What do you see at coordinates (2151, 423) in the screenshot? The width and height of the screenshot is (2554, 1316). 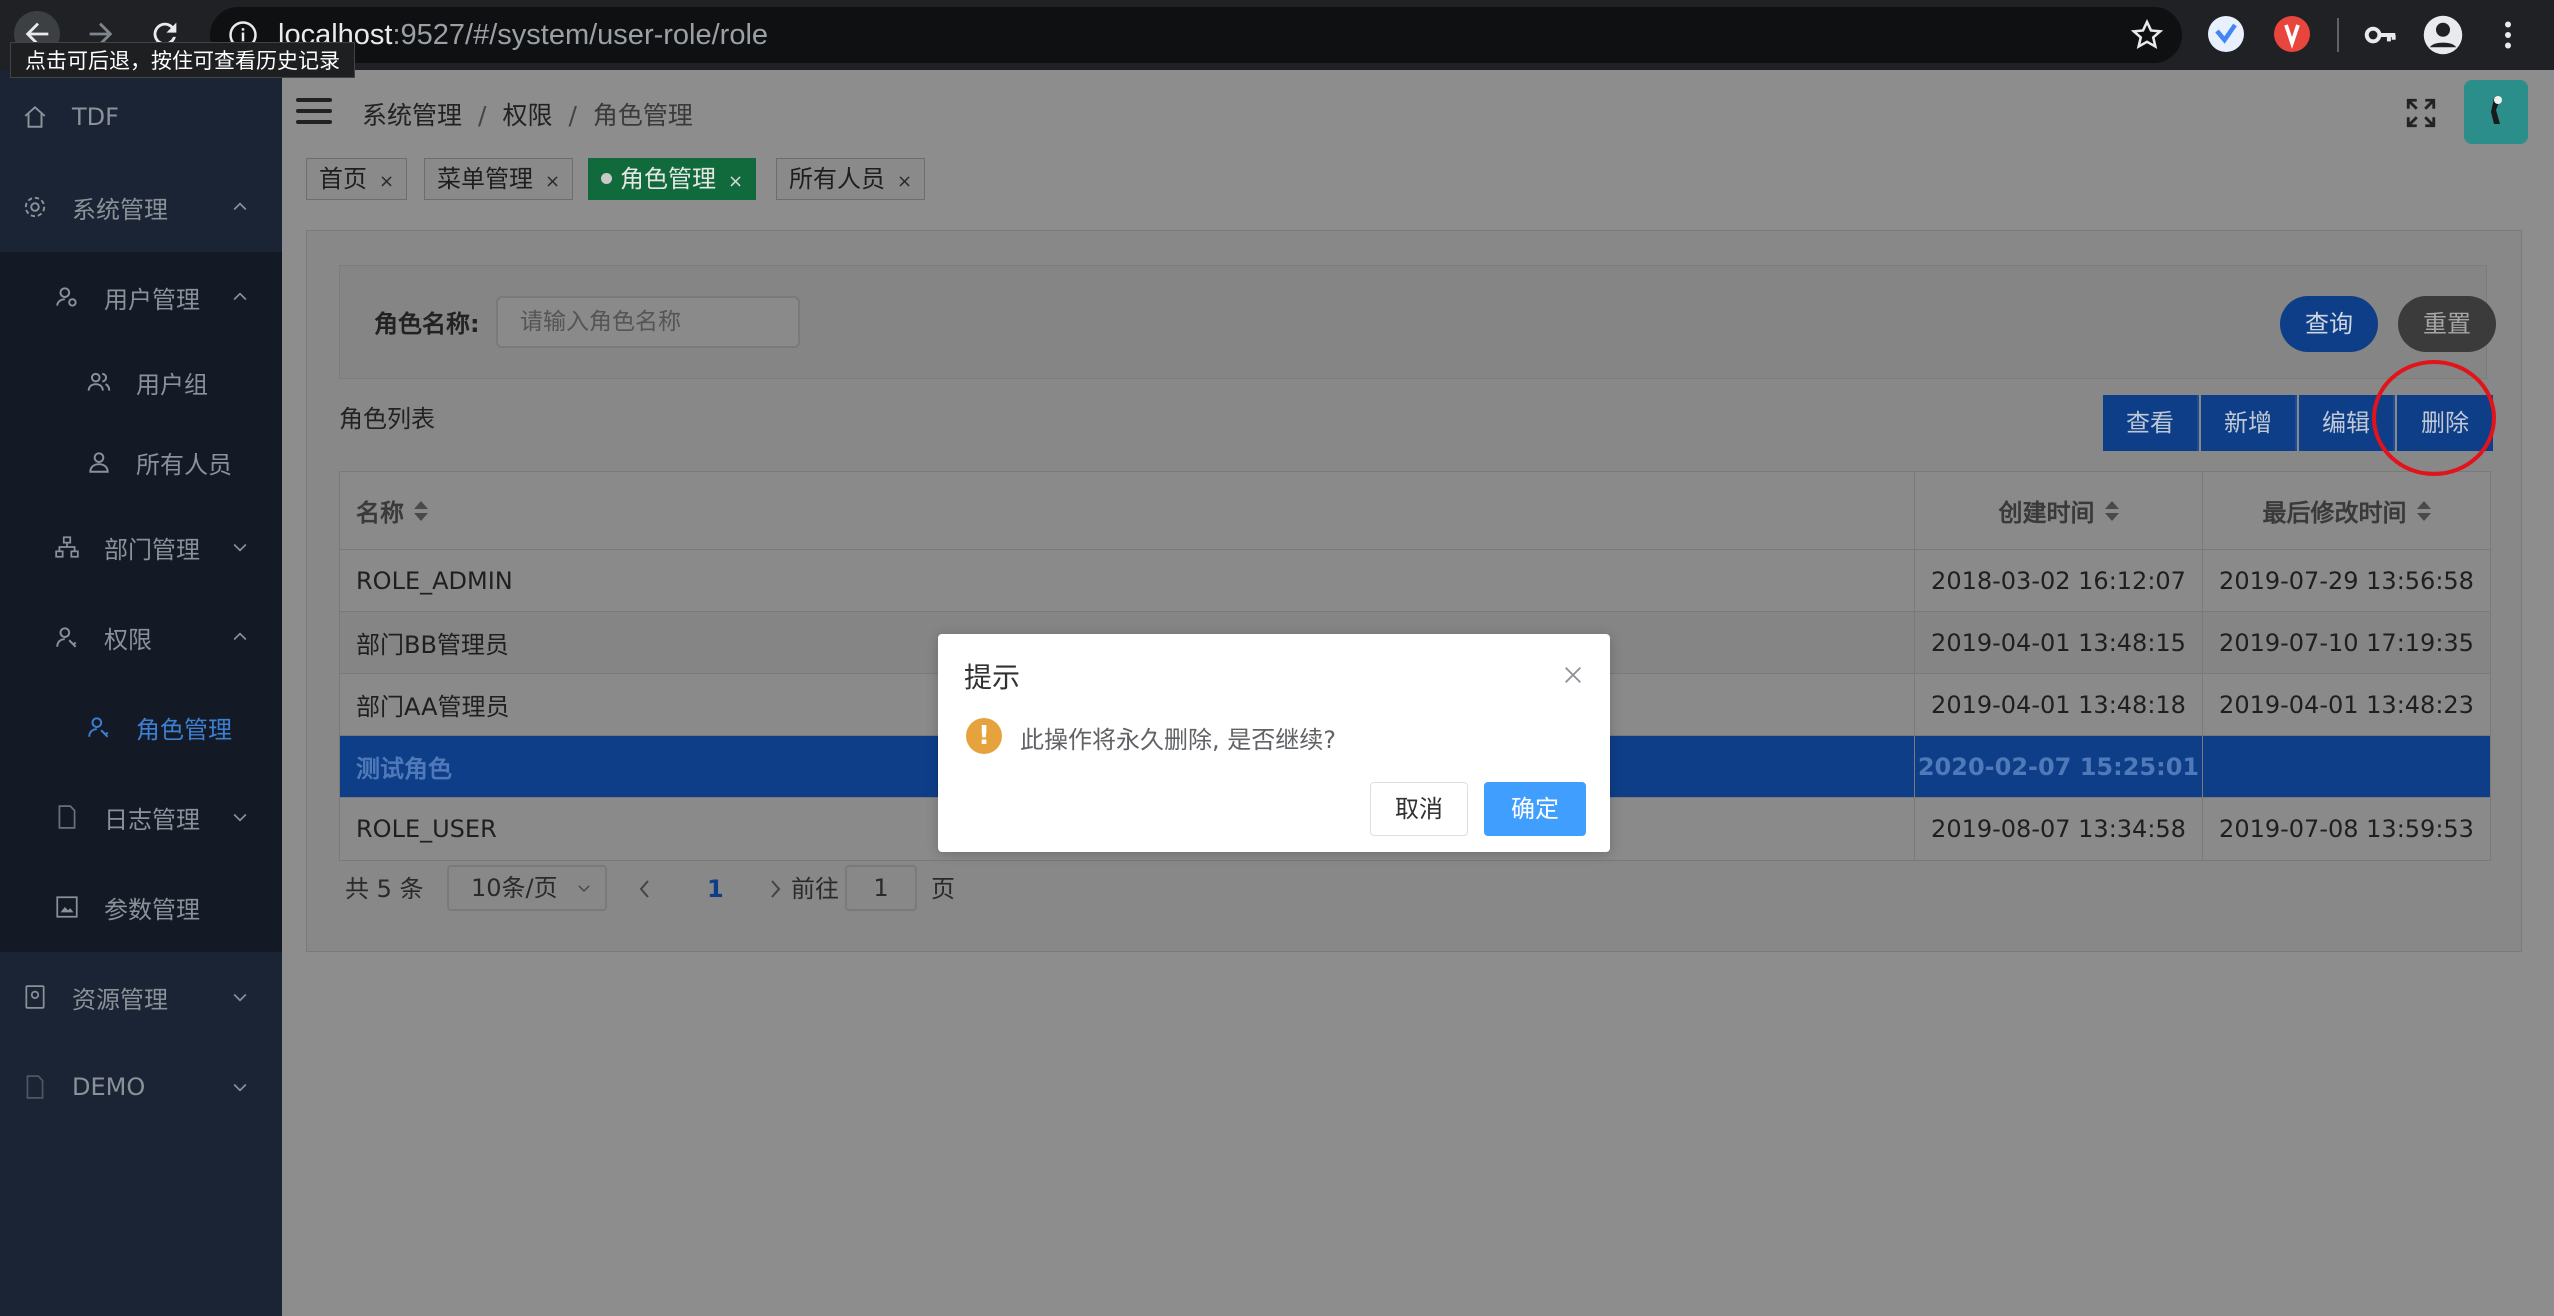 I see `view-button: 查看` at bounding box center [2151, 423].